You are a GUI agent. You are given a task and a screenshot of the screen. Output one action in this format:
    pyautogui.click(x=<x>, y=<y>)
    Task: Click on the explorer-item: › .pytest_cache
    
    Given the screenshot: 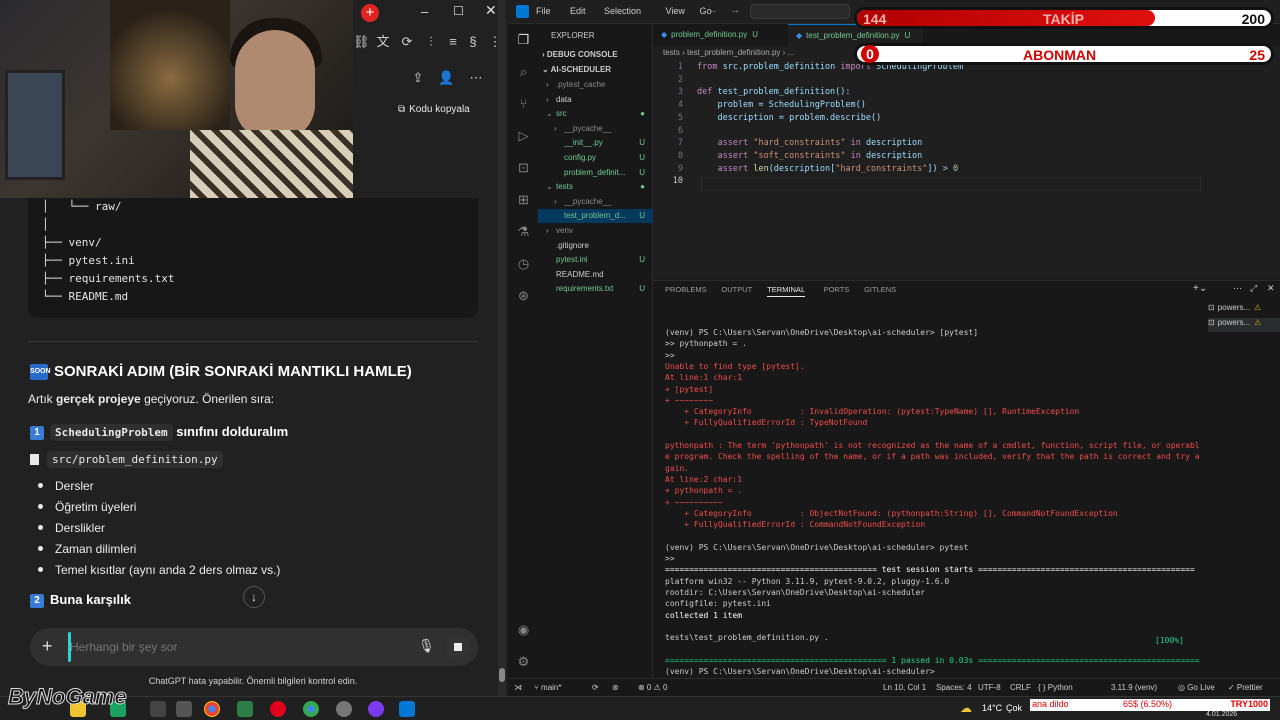 What is the action you would take?
    pyautogui.click(x=595, y=85)
    